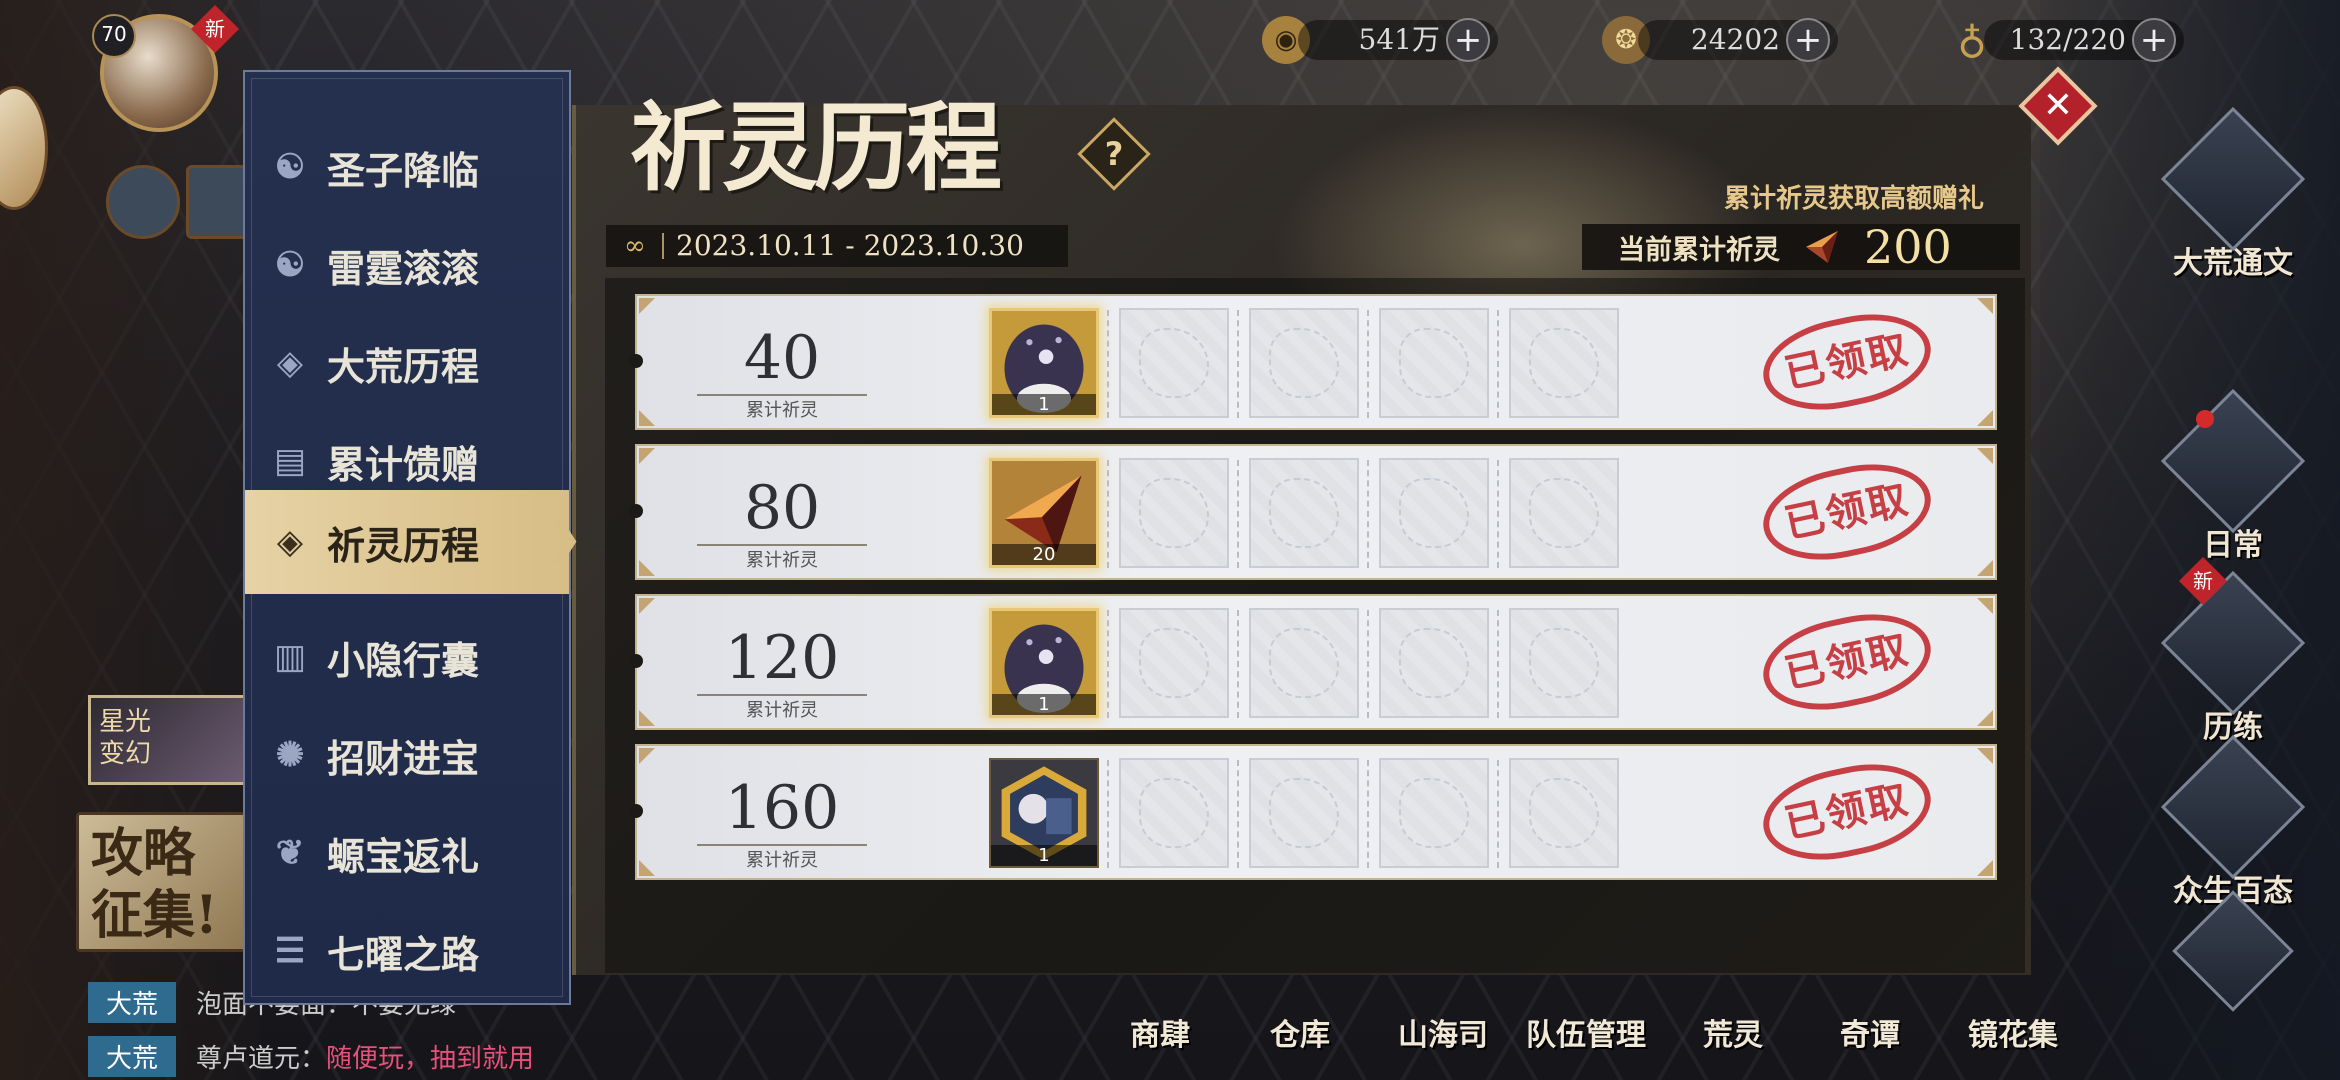  I want to click on bottom-nav-mirror: 镜花集, so click(2013, 1032).